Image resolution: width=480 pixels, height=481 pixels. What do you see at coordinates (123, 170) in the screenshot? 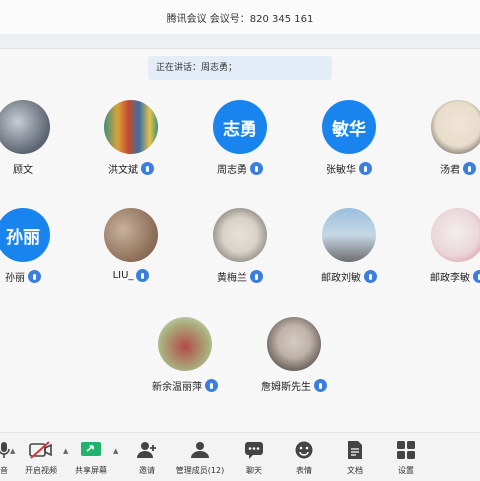
I see `participant-name: 洪文斌` at bounding box center [123, 170].